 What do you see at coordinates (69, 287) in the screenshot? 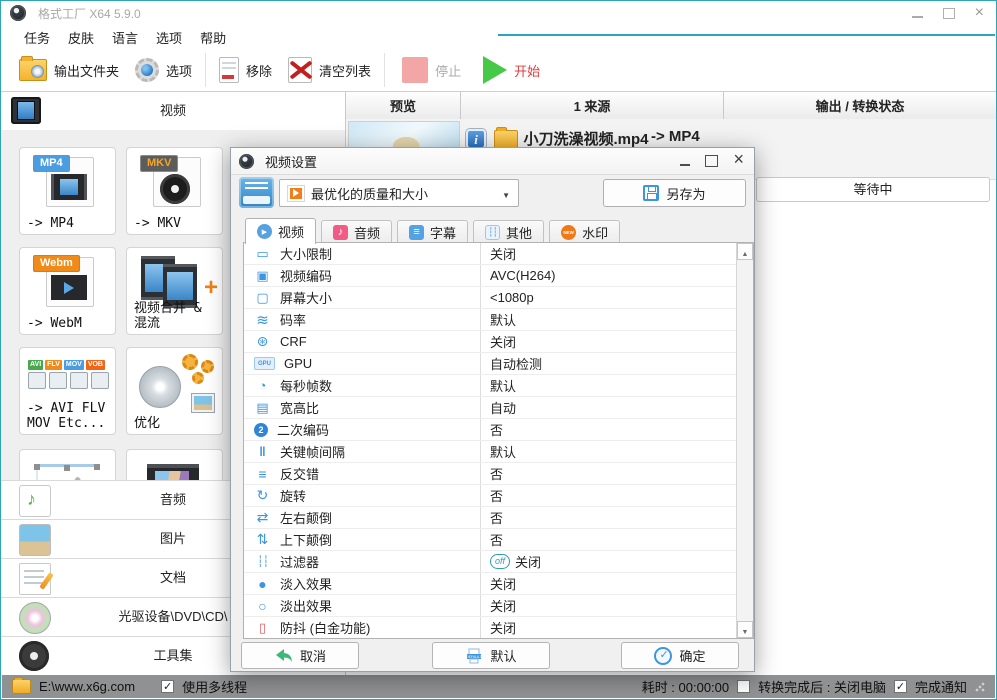
I see `film-play-icon` at bounding box center [69, 287].